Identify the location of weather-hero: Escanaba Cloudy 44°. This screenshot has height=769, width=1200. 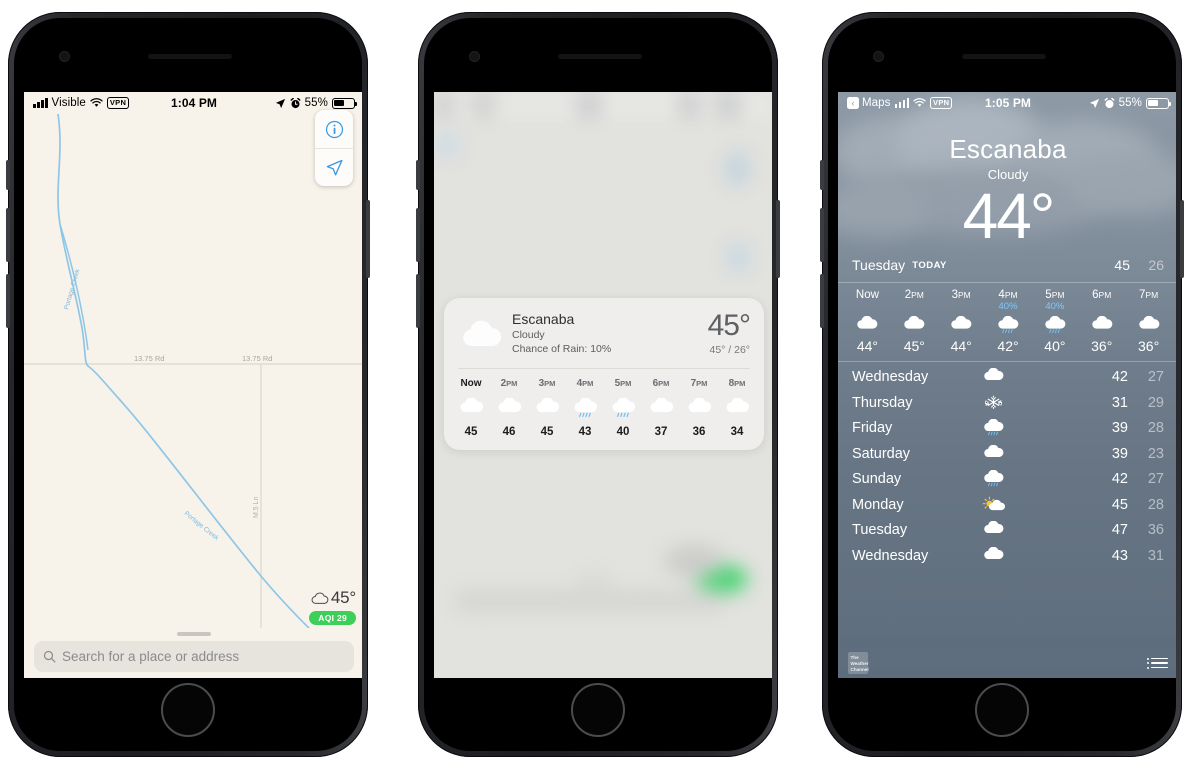
(1007, 181).